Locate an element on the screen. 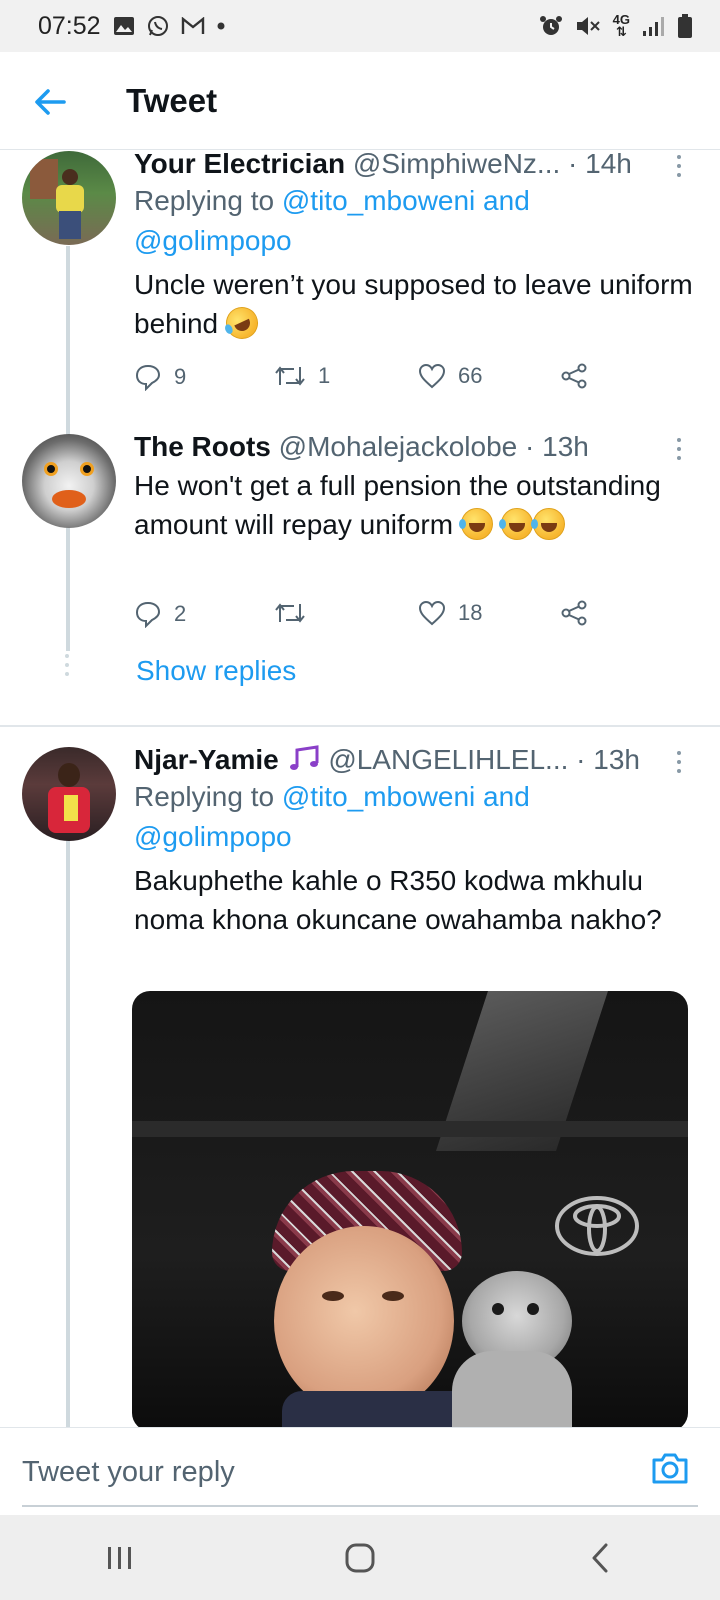 This screenshot has width=720, height=1600. back-button is located at coordinates (600, 1558).